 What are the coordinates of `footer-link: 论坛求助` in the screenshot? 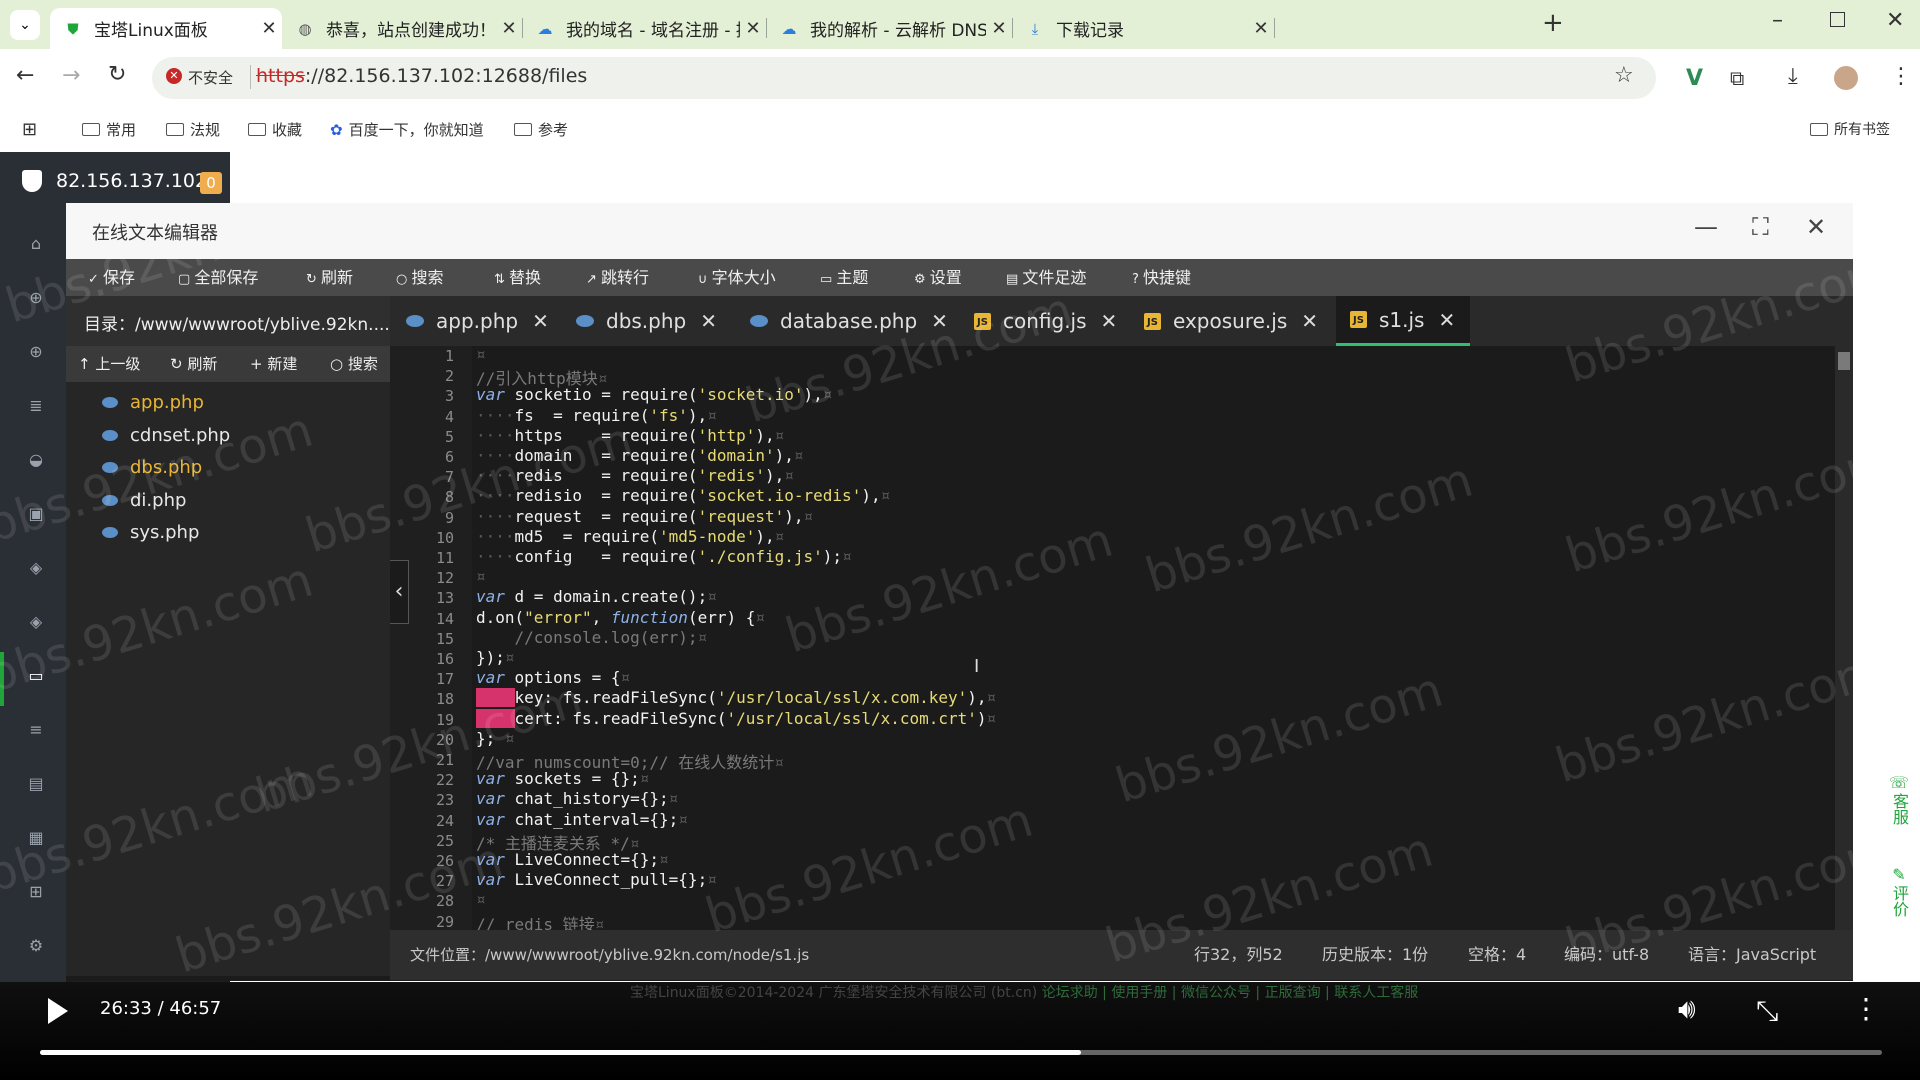 It's located at (1070, 993).